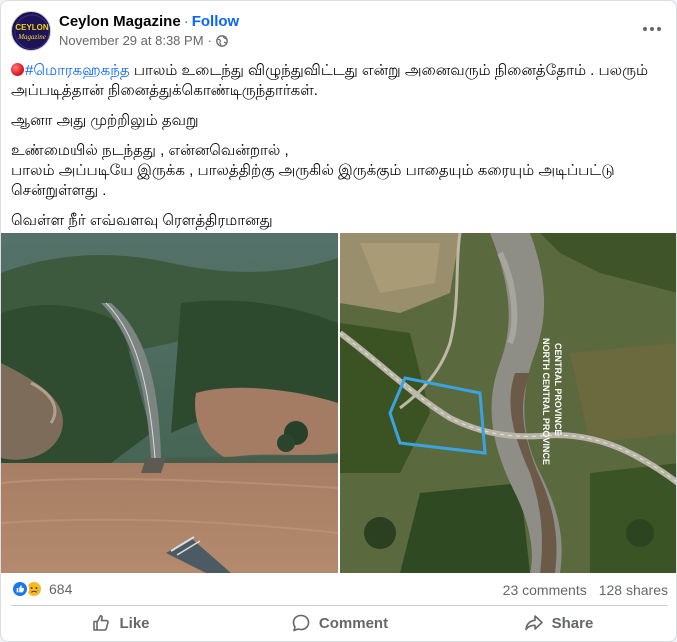 This screenshot has height=642, width=677. Describe the element at coordinates (572, 623) in the screenshot. I see `share-label: Share` at that location.